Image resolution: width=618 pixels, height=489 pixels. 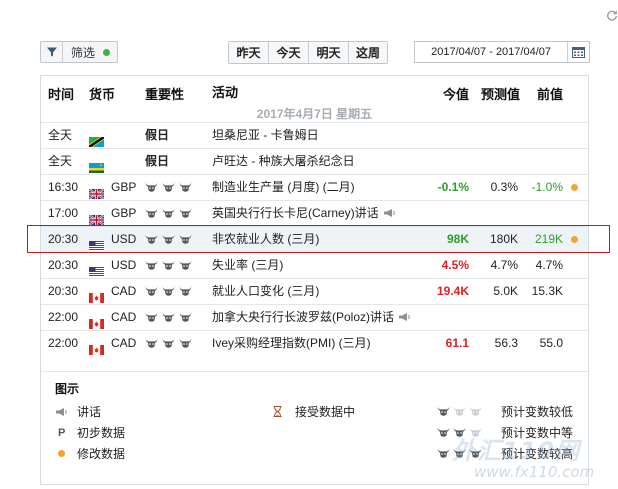 I want to click on date-range-value: 2017/04/07 - 2017/04/07, so click(x=491, y=52).